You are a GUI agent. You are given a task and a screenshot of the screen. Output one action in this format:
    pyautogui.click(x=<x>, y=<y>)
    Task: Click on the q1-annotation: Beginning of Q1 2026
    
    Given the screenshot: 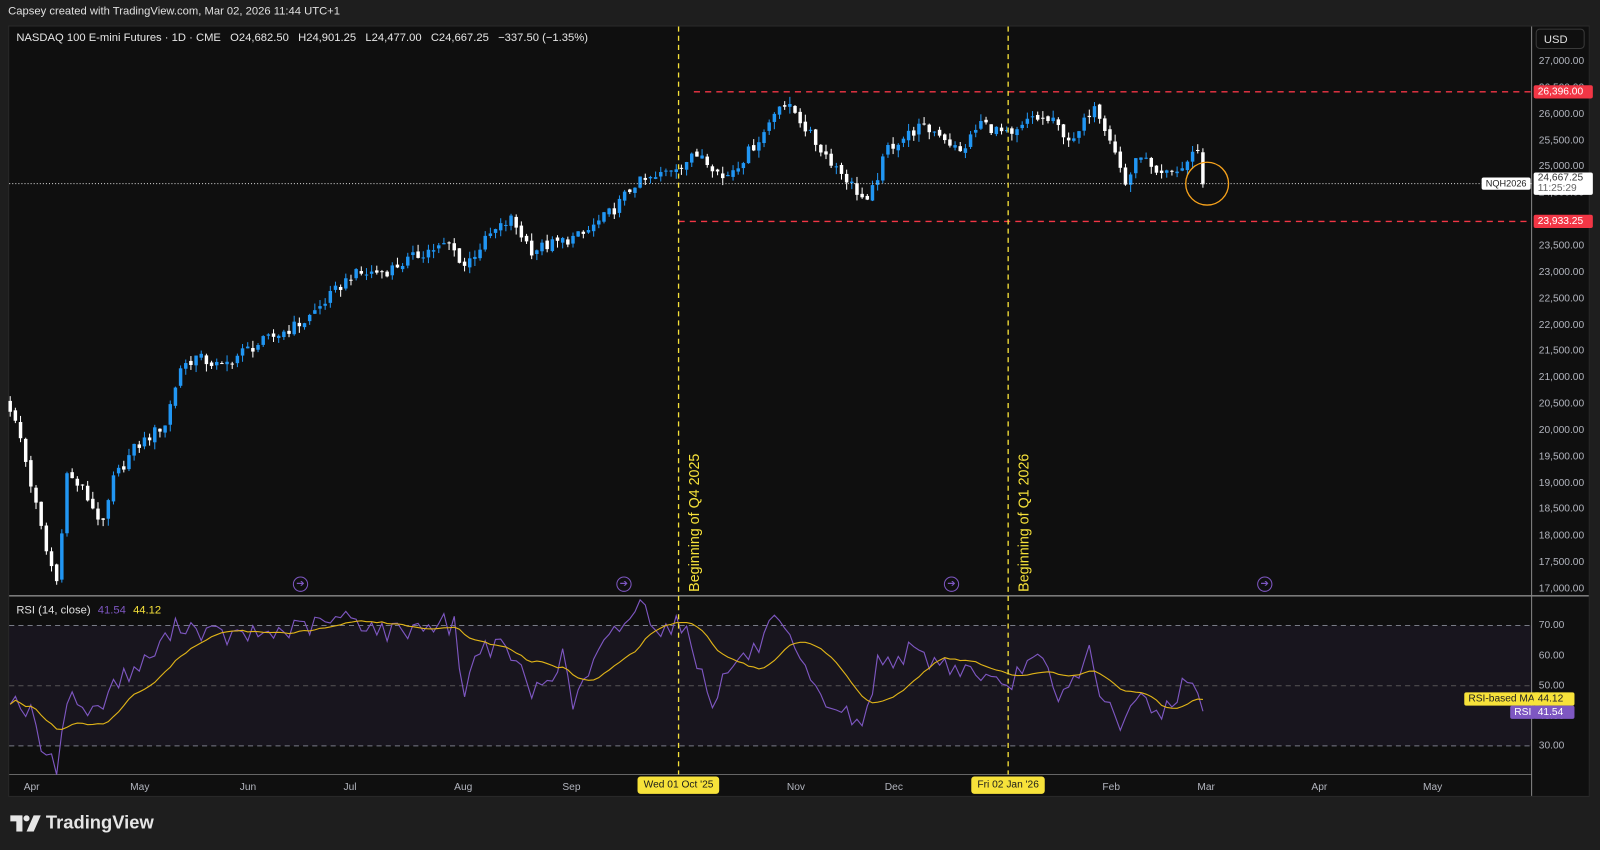 What is the action you would take?
    pyautogui.click(x=1023, y=523)
    